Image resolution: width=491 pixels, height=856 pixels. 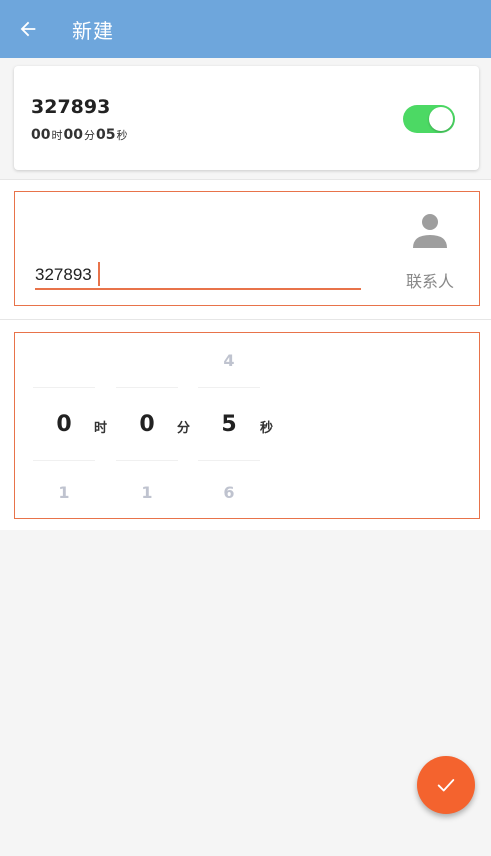 I want to click on hours-wheel: 0 1, so click(x=64, y=426).